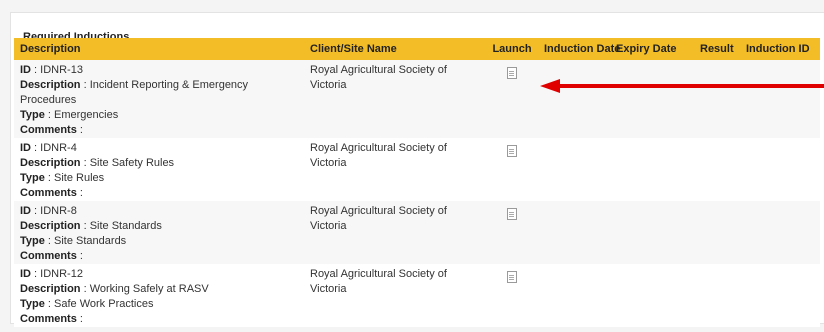 Image resolution: width=824 pixels, height=332 pixels. I want to click on description-line: Description : Working Safely at RASV, so click(114, 289).